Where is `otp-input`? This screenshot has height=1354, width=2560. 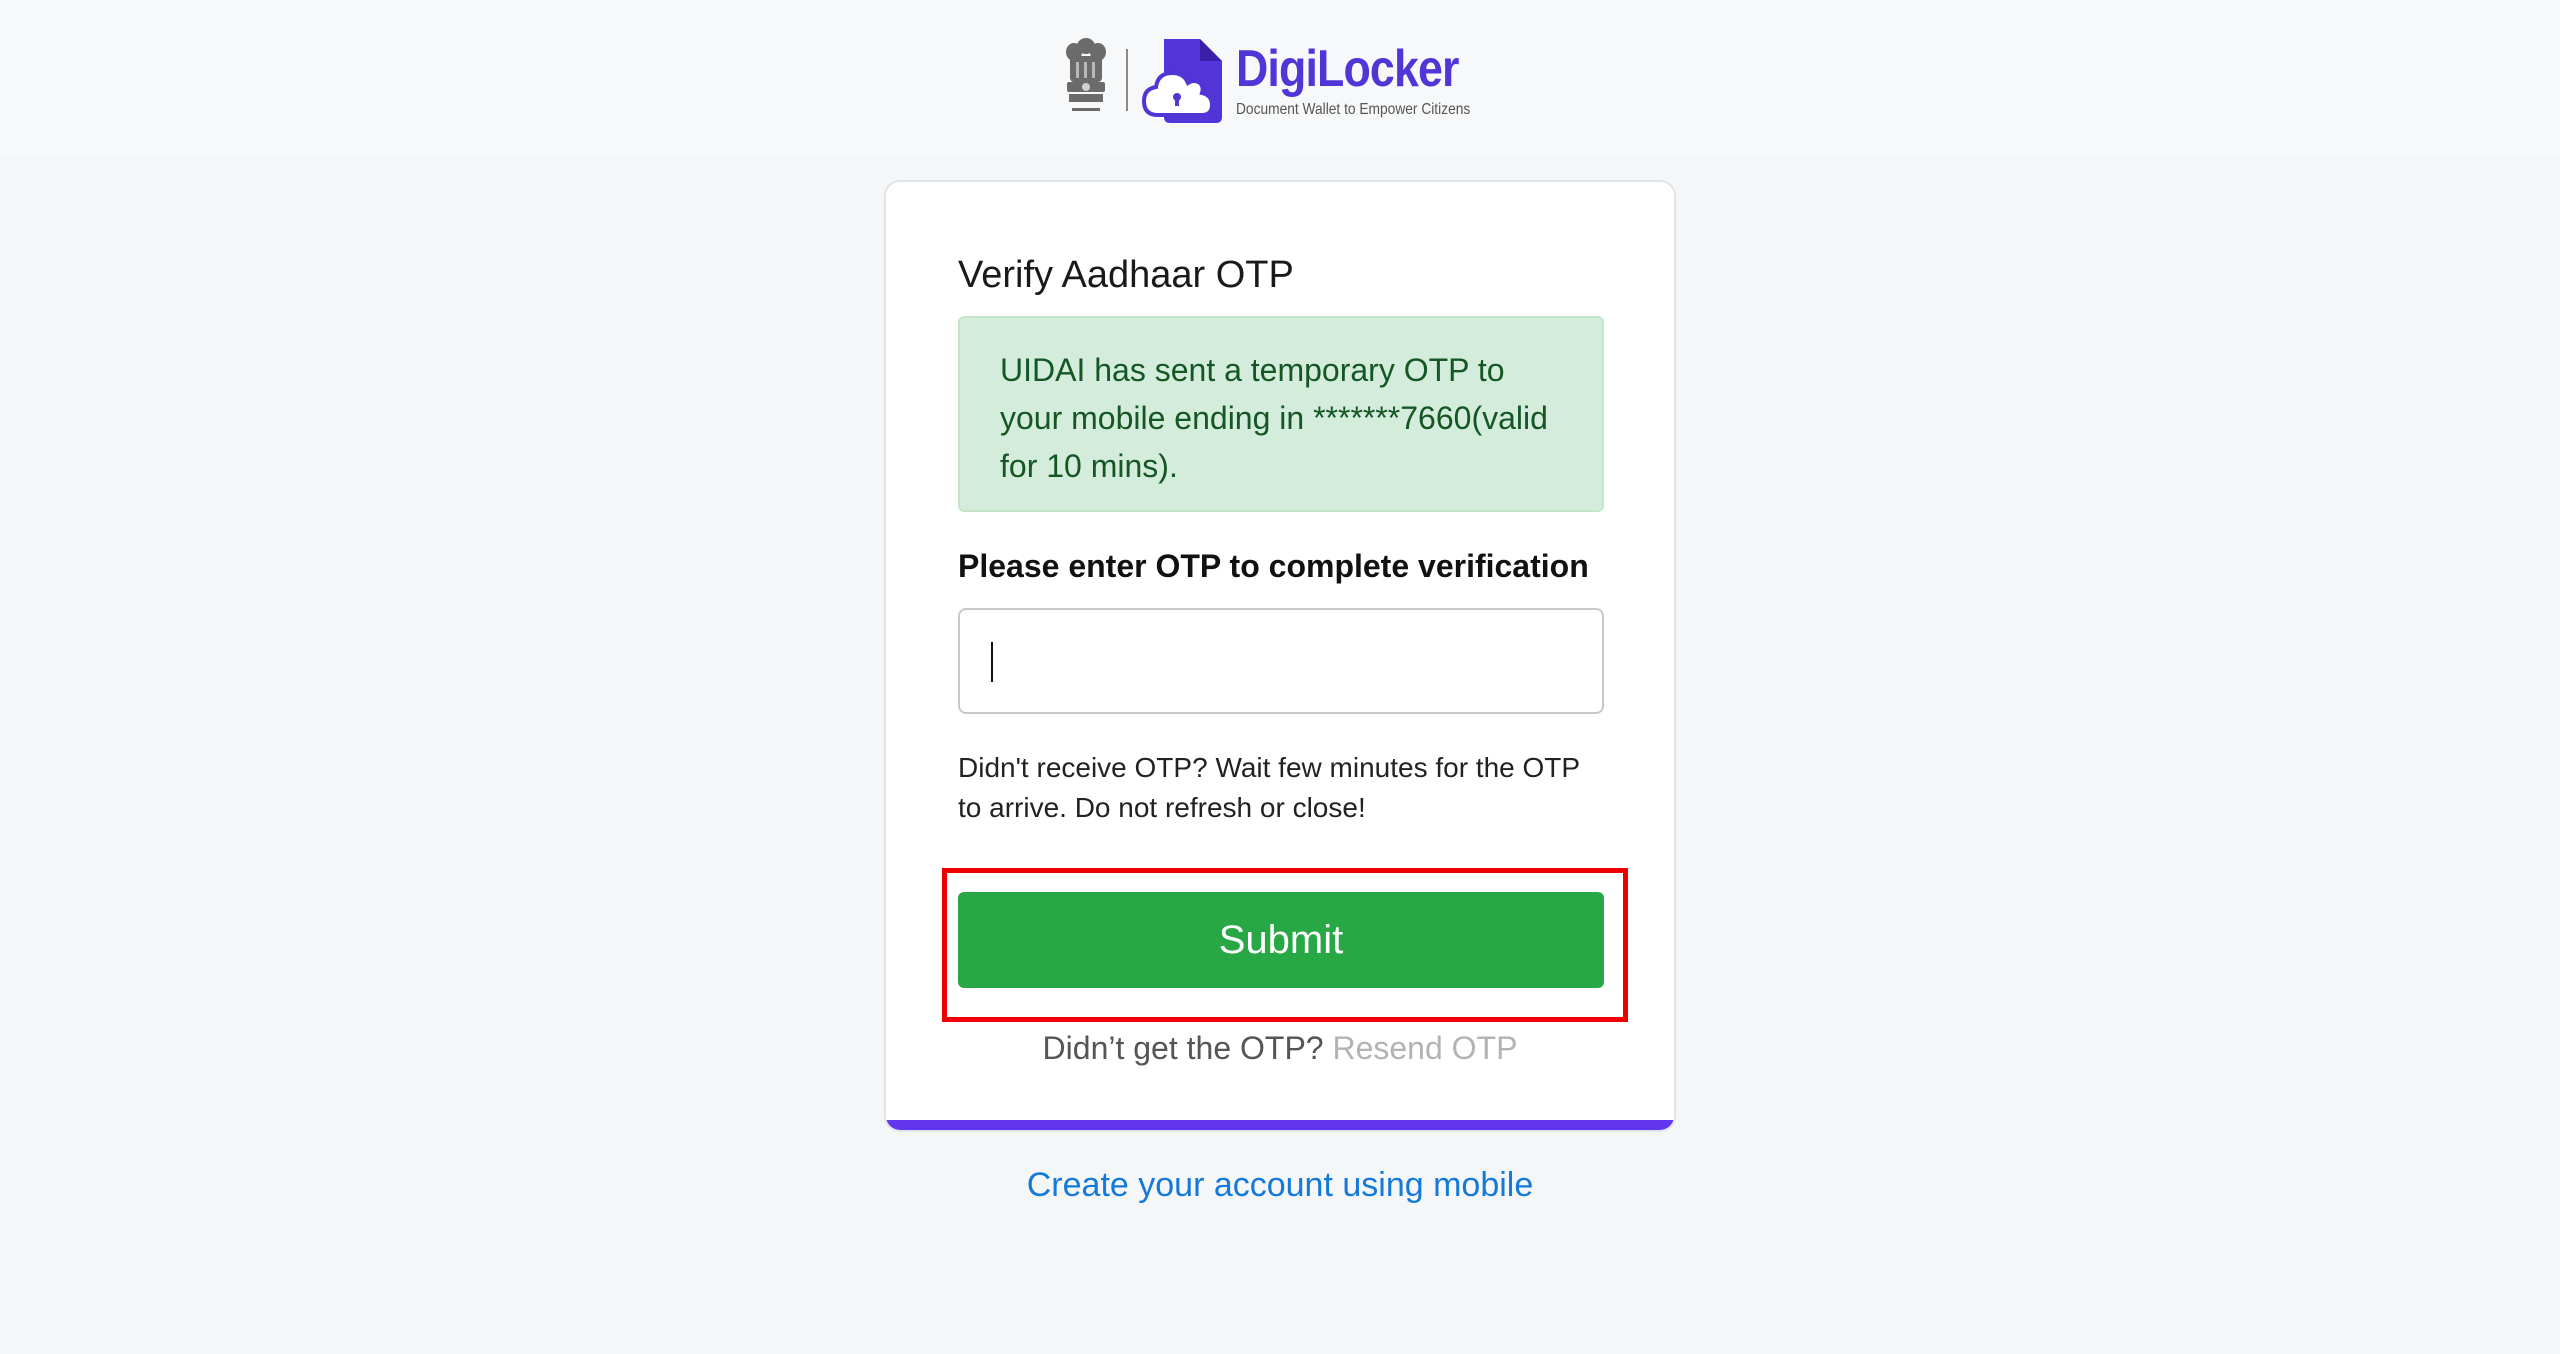
otp-input is located at coordinates (1281, 661).